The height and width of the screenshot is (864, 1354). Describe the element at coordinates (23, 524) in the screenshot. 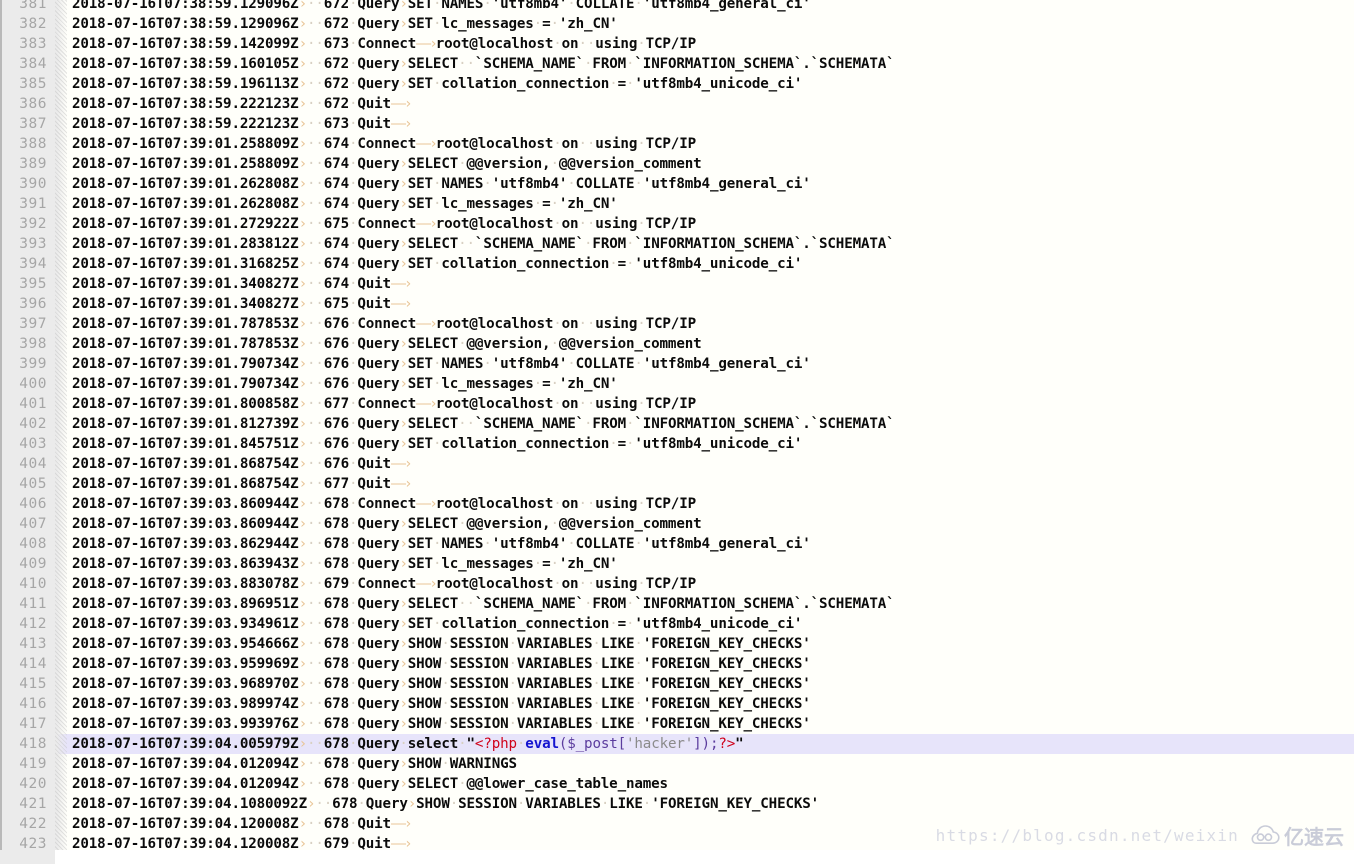

I see `line-number: 407` at that location.